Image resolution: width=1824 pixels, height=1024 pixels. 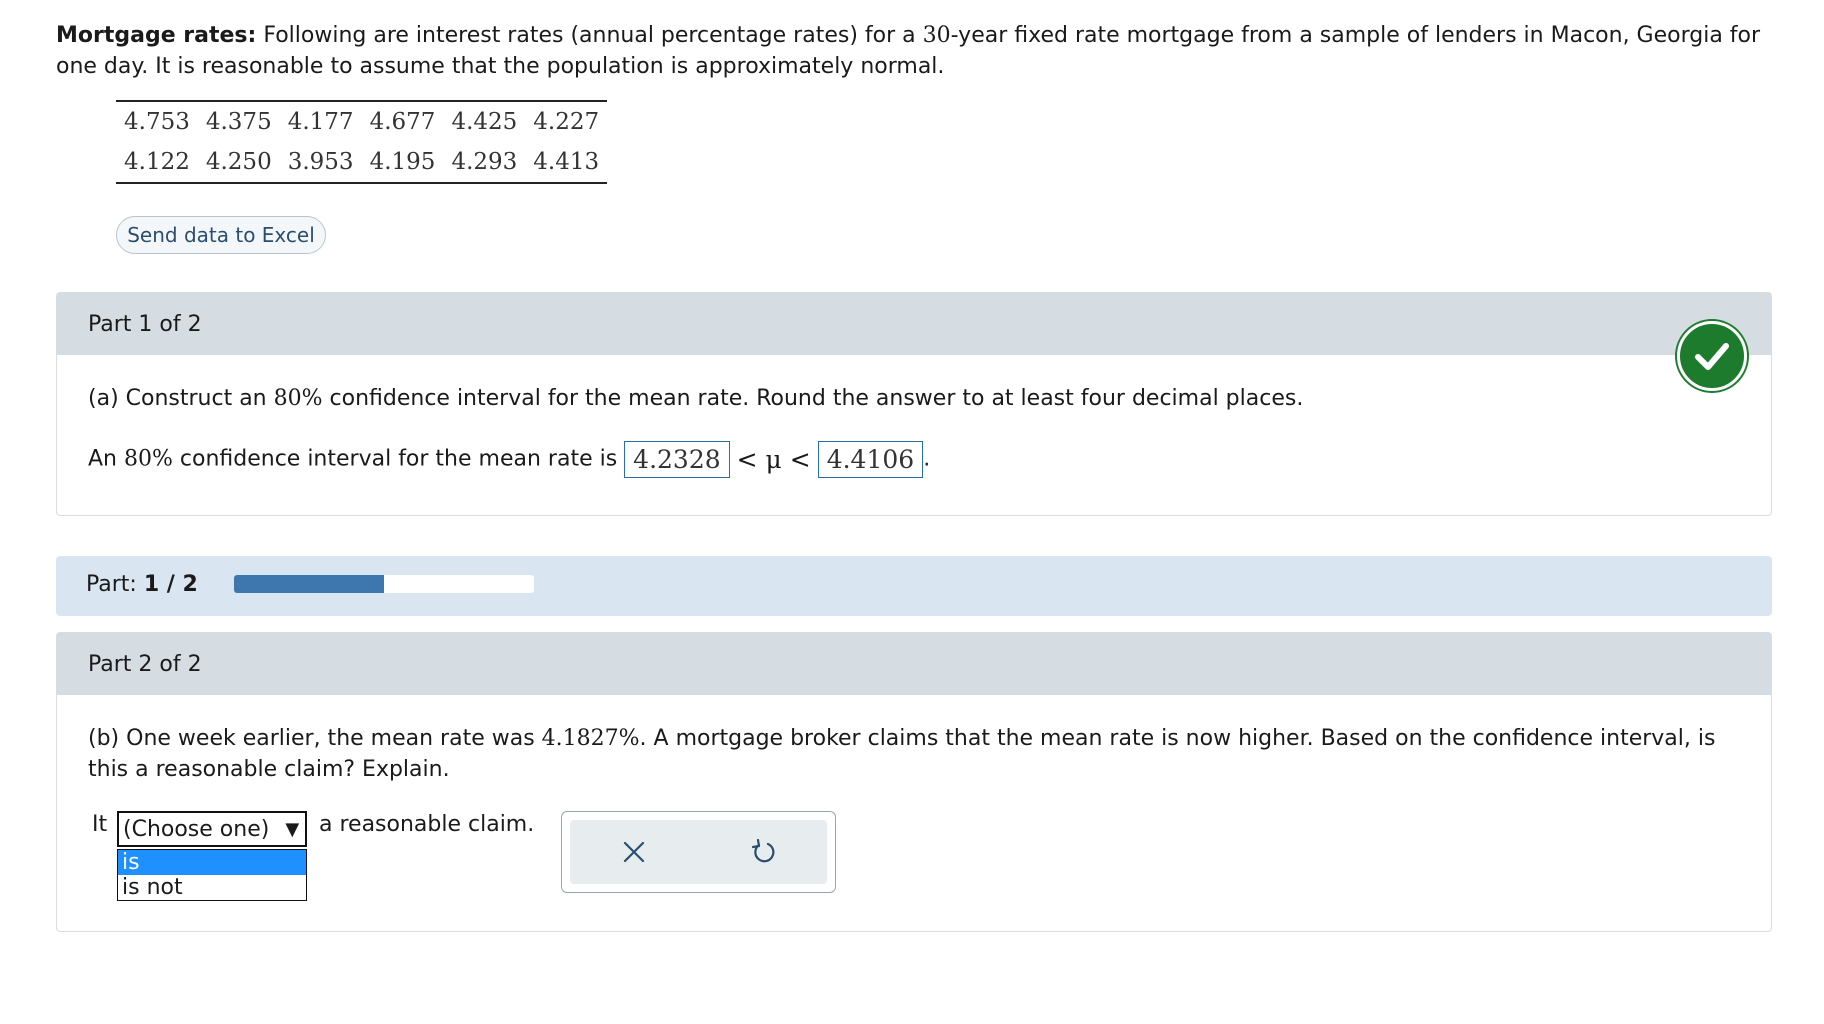 What do you see at coordinates (1712, 356) in the screenshot?
I see `check-icon` at bounding box center [1712, 356].